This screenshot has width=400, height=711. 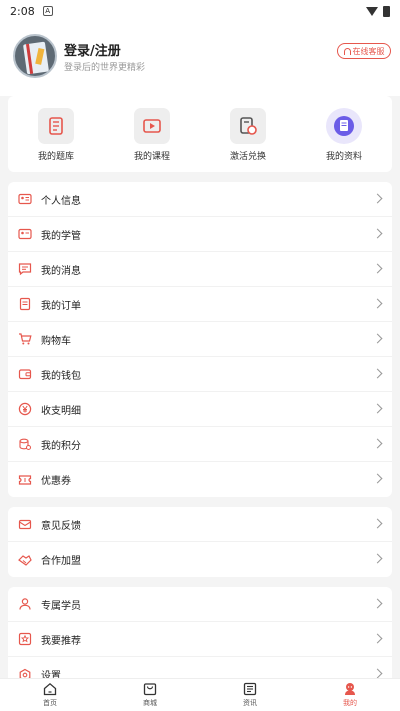 I want to click on online-service-button: 在线客服, so click(x=364, y=51).